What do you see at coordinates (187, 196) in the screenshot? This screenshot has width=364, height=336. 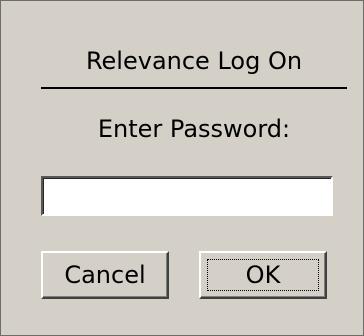 I see `password-field` at bounding box center [187, 196].